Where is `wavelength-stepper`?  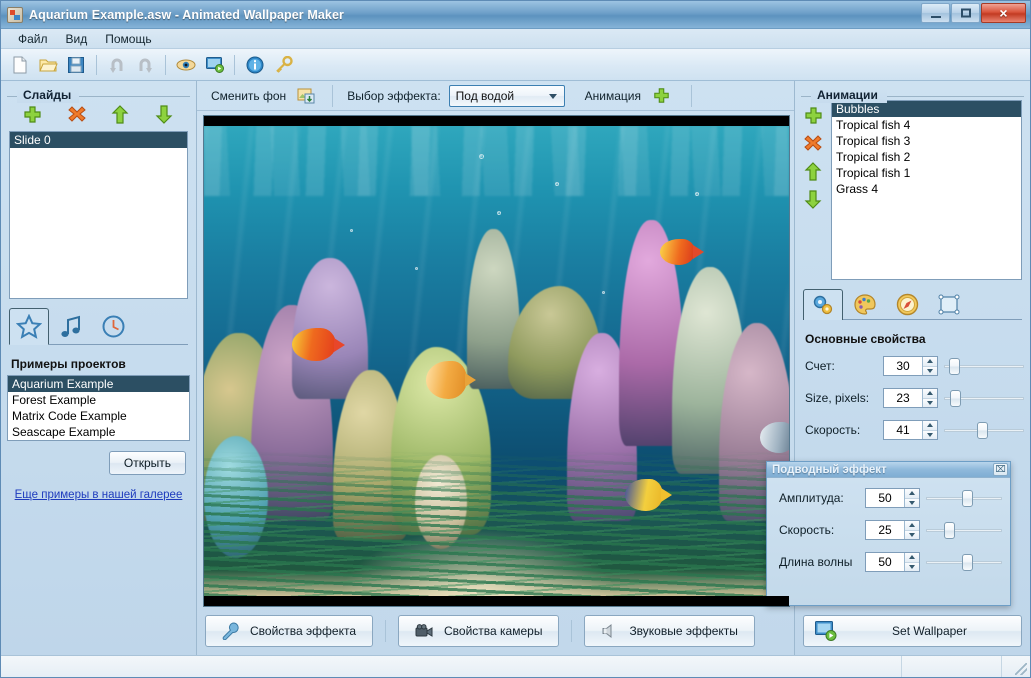
wavelength-stepper is located at coordinates (892, 562).